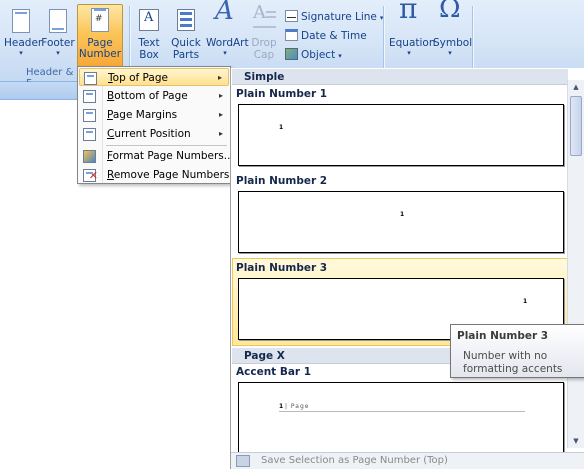 The image size is (584, 469). What do you see at coordinates (186, 55) in the screenshot?
I see `quick-parts-label-2: Parts` at bounding box center [186, 55].